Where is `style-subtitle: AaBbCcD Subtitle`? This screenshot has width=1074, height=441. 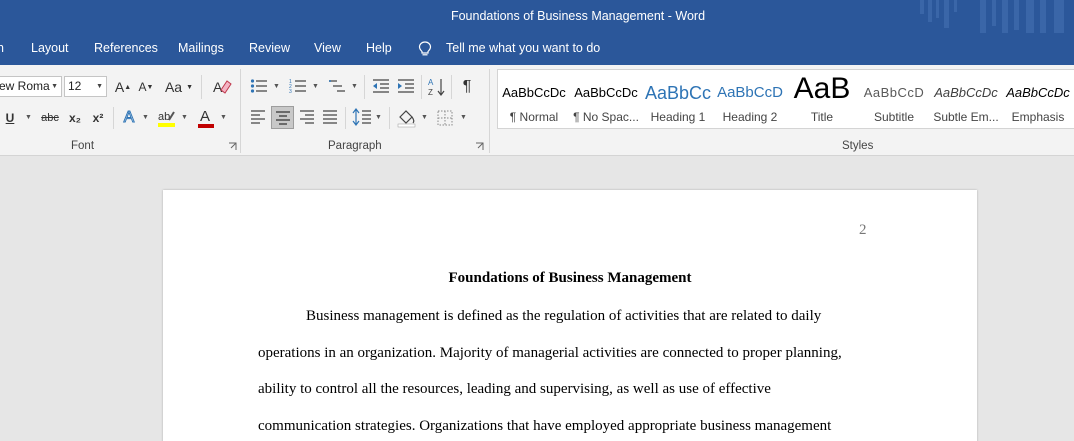
style-subtitle: AaBbCcD Subtitle is located at coordinates (894, 99).